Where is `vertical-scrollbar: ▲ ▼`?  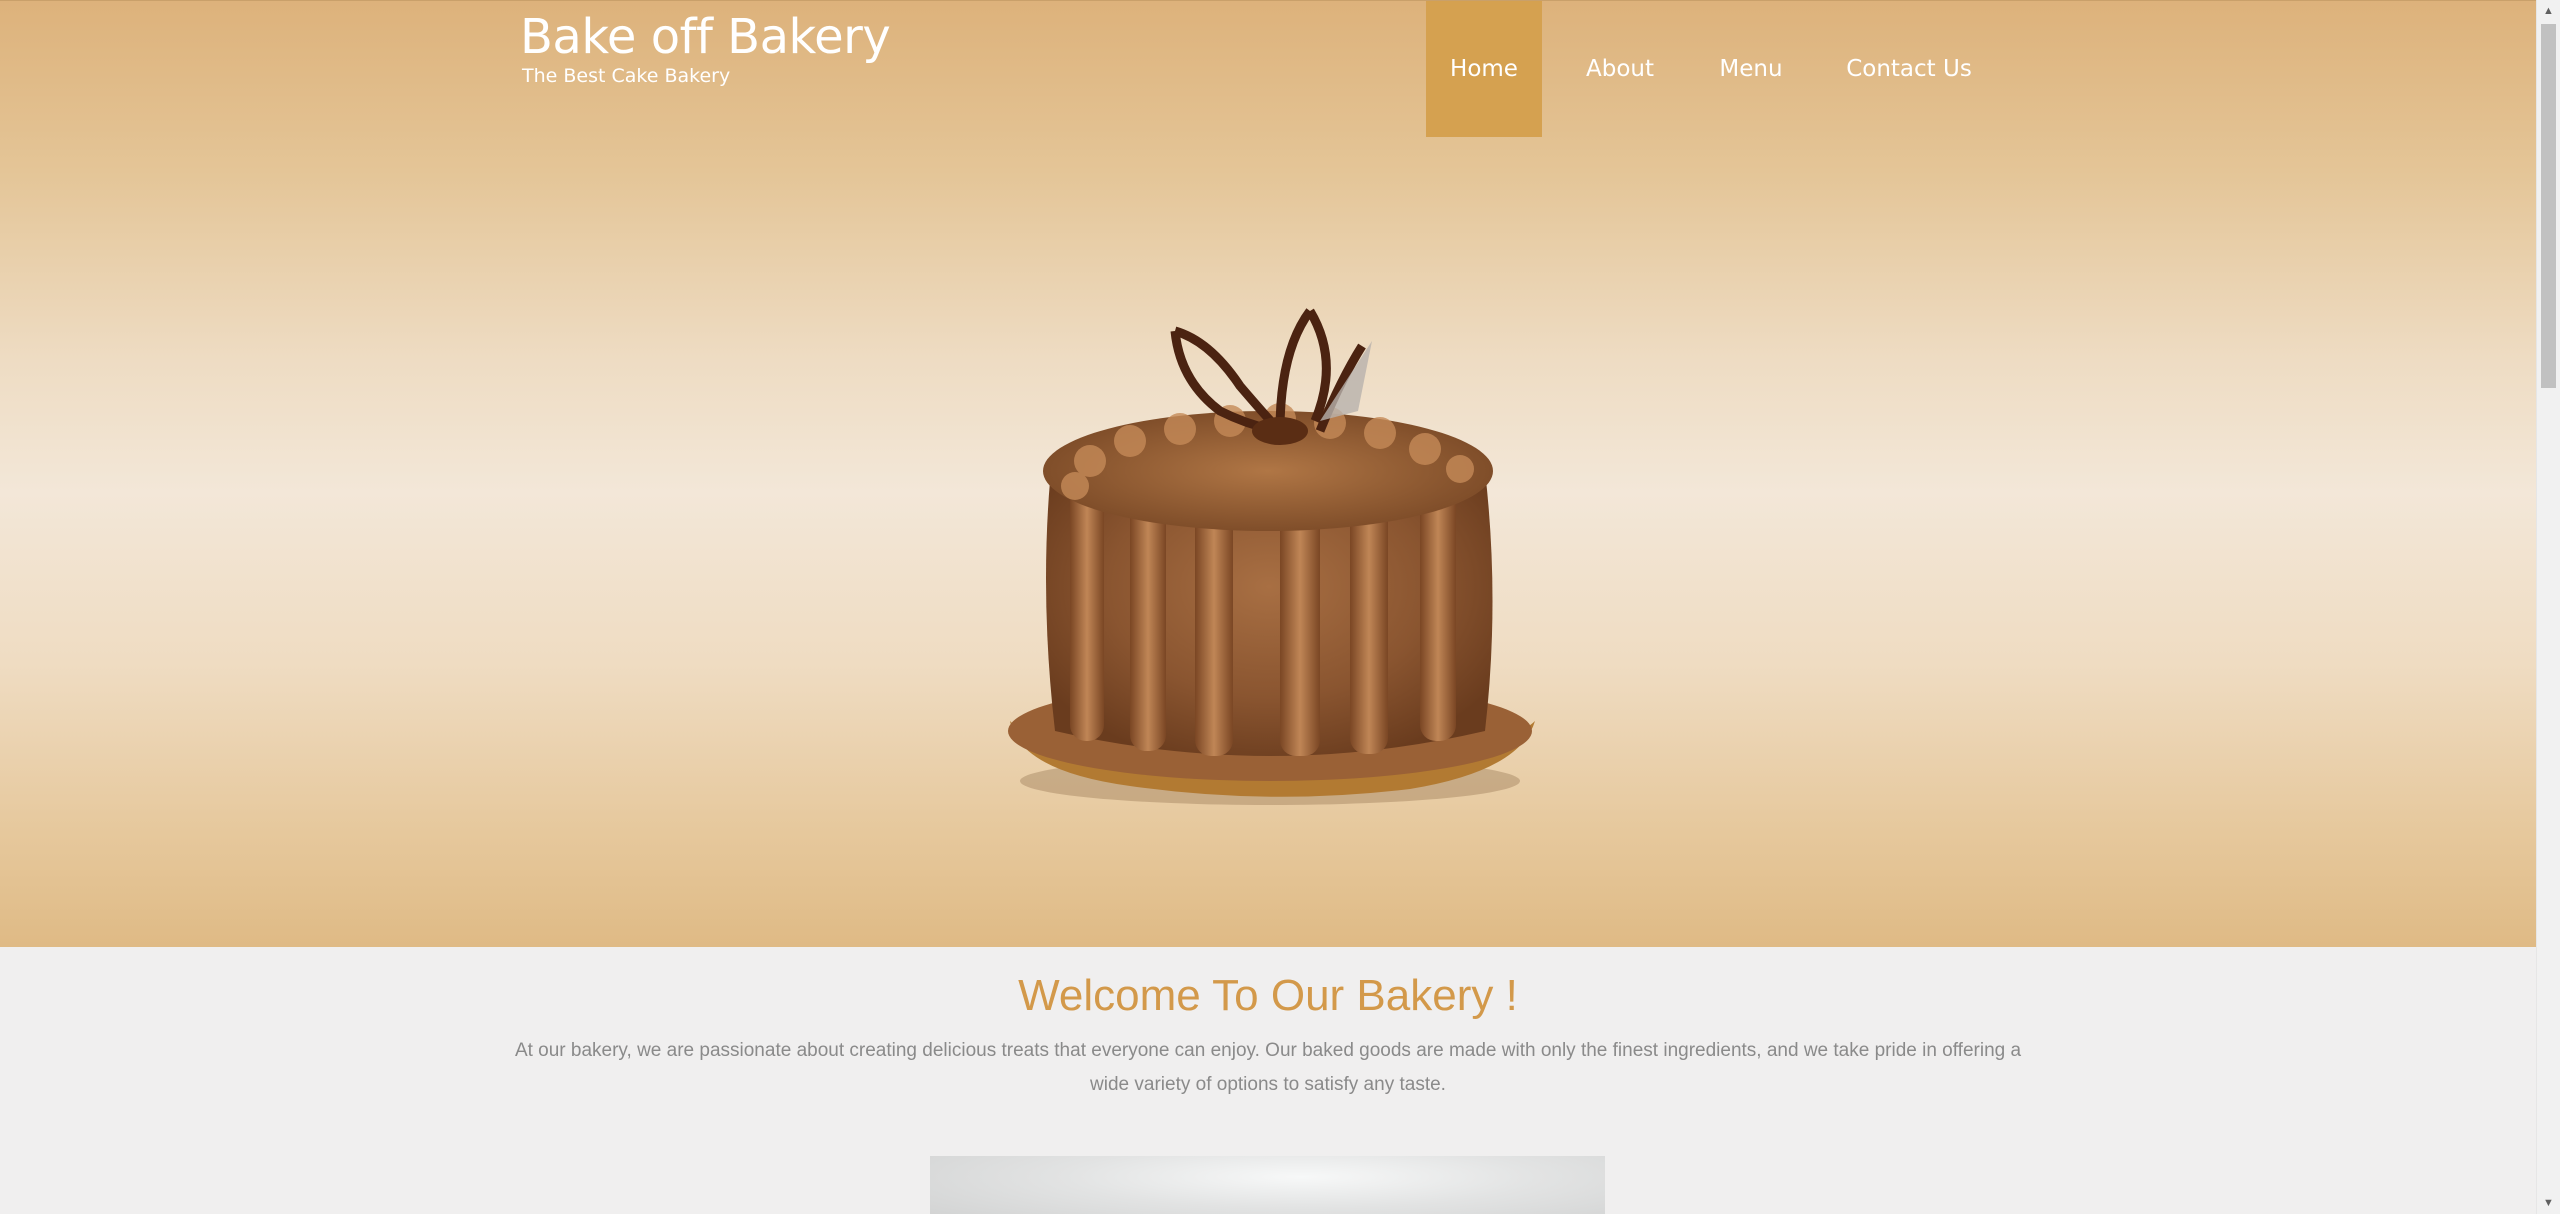 vertical-scrollbar: ▲ ▼ is located at coordinates (2548, 607).